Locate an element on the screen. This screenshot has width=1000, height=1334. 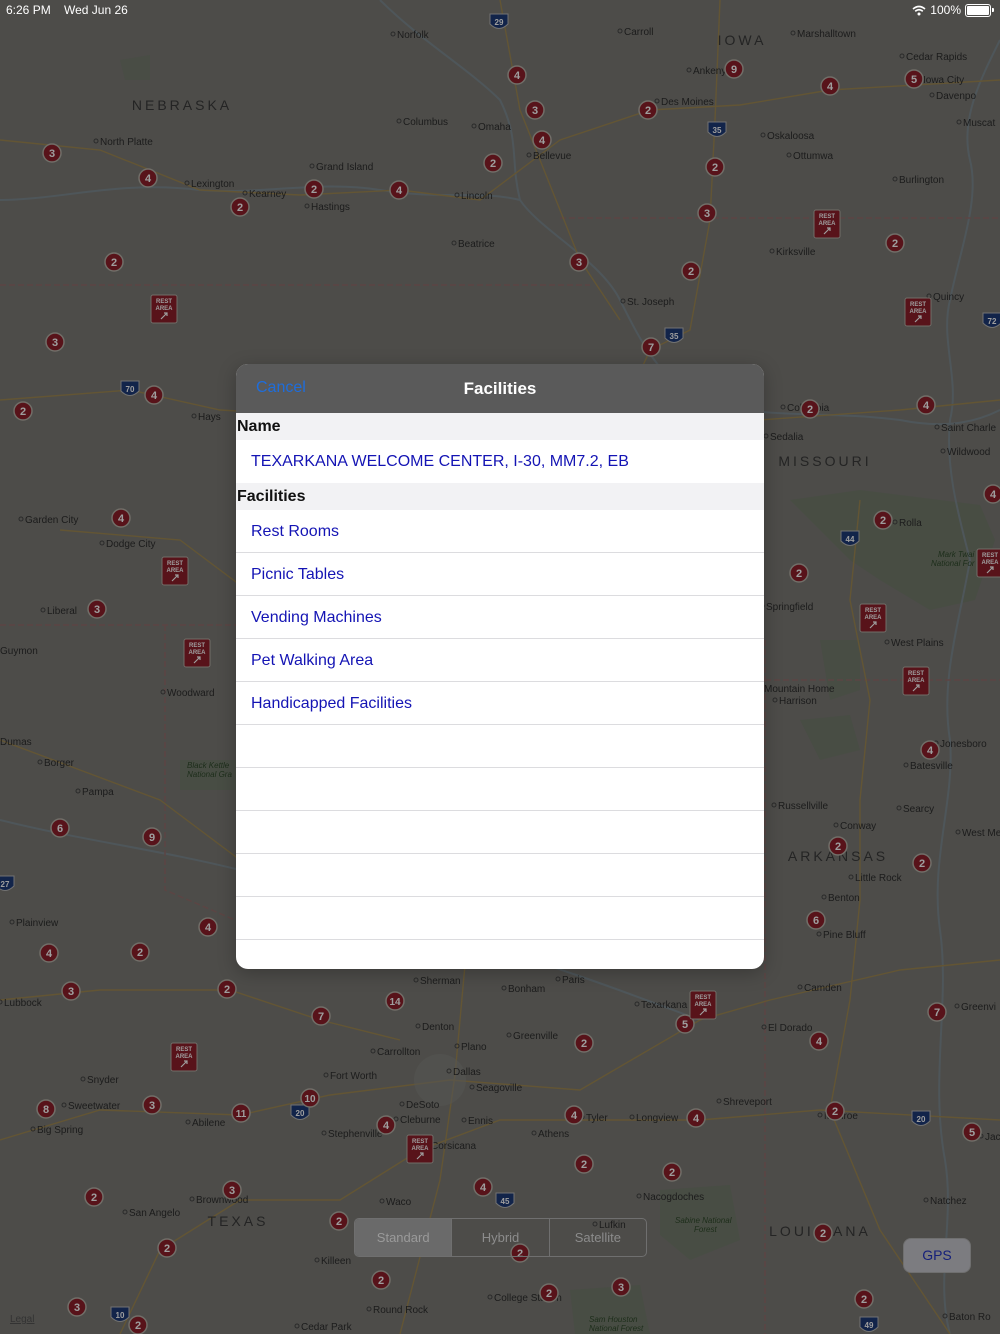
dialog-title: Facilities is located at coordinates (500, 388).